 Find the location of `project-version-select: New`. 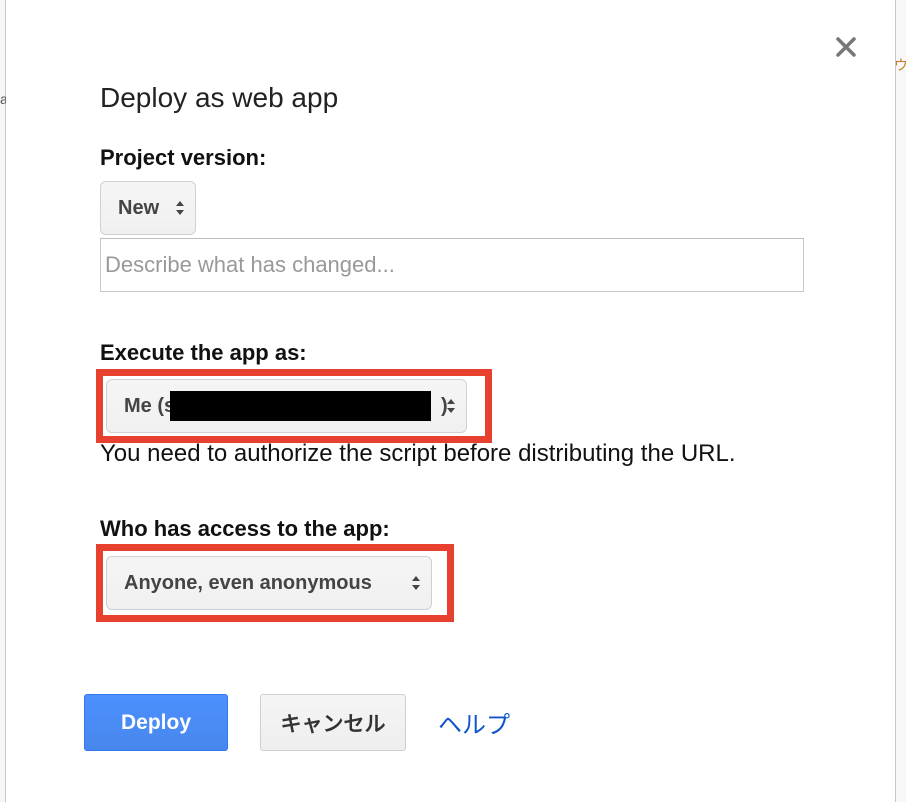

project-version-select: New is located at coordinates (148, 208).